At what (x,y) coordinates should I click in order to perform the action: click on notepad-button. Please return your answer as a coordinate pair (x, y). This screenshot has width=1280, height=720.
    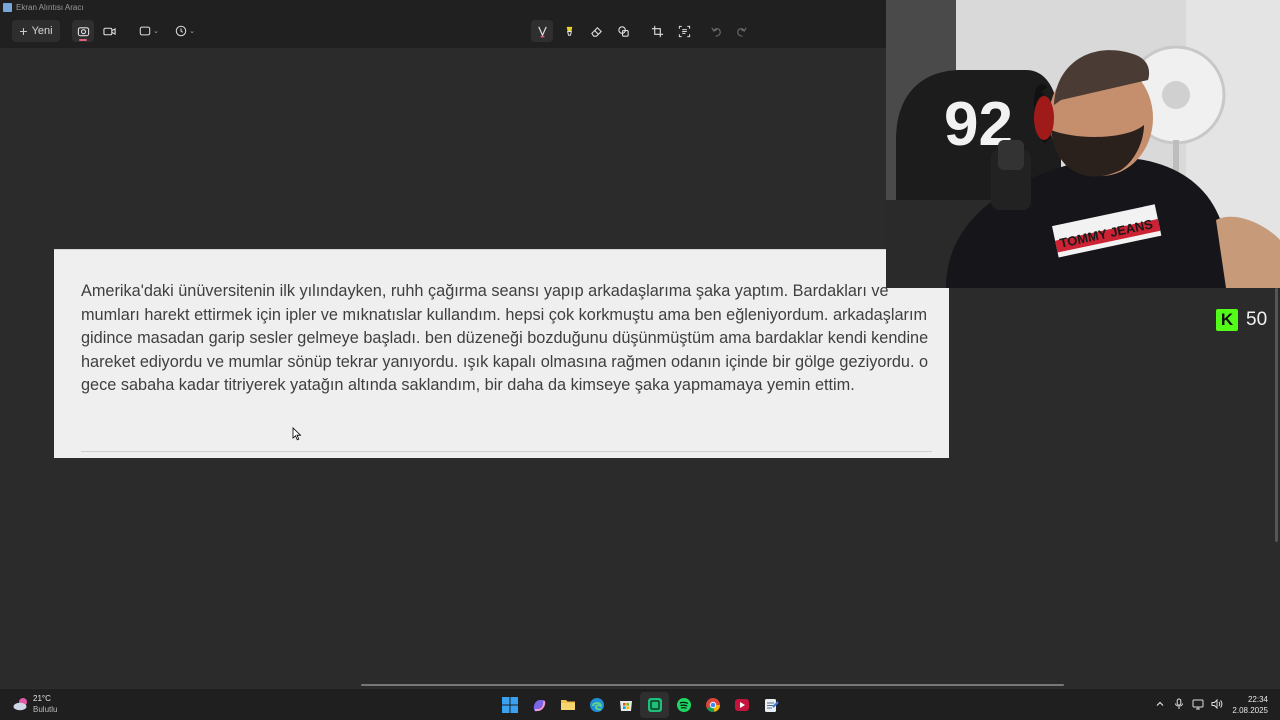
    Looking at the image, I should click on (770, 705).